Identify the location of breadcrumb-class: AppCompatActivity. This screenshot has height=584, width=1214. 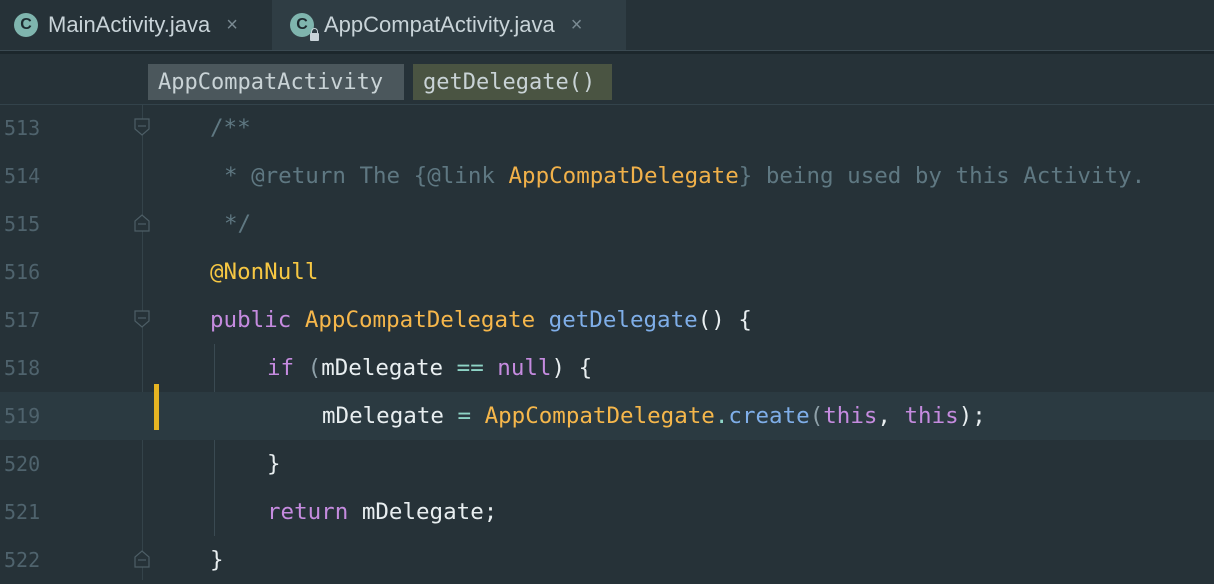
(276, 82).